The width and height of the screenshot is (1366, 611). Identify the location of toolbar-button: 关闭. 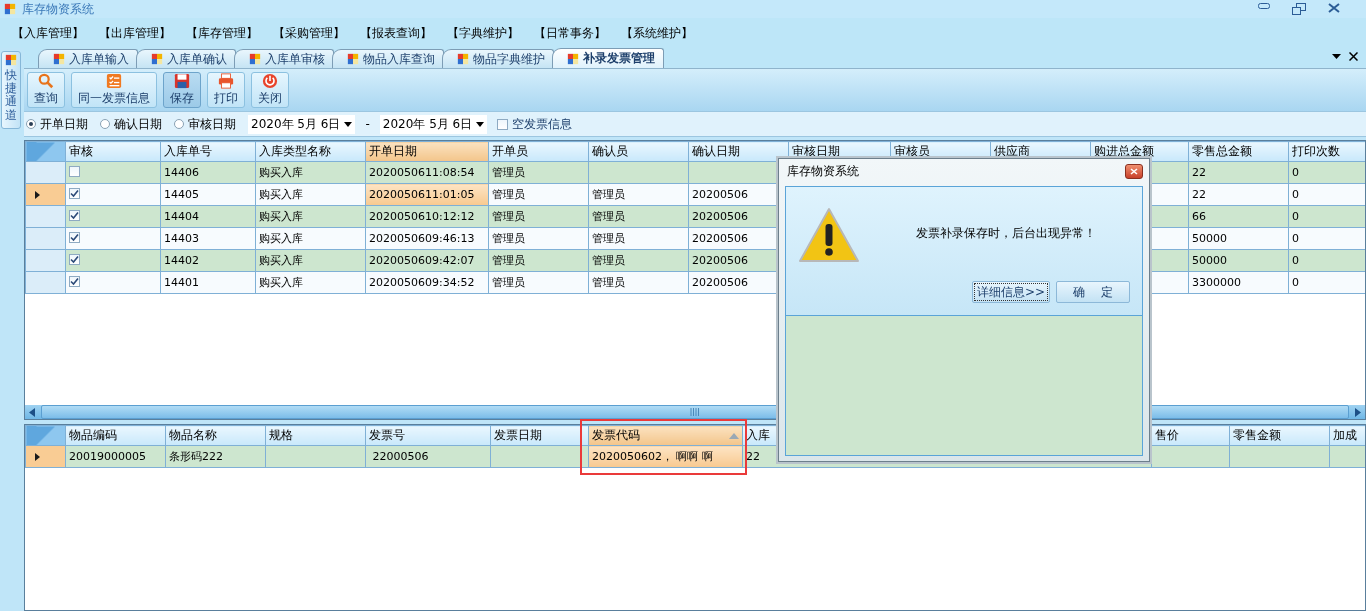
(270, 90).